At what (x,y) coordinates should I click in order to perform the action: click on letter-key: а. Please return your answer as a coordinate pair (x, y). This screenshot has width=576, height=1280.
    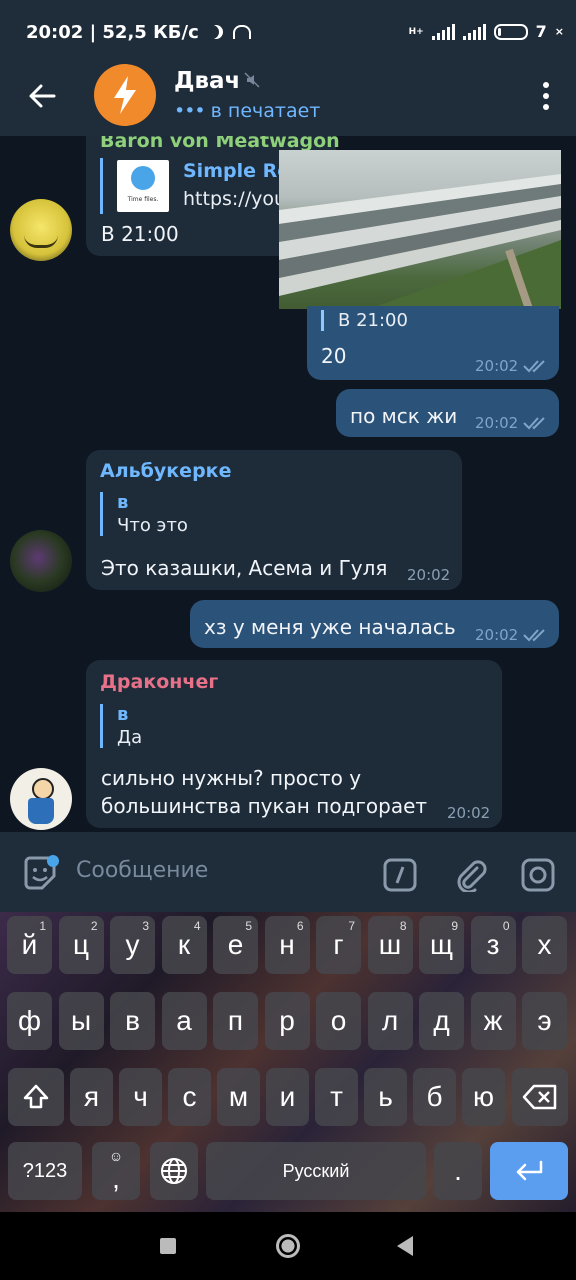
    Looking at the image, I should click on (184, 1021).